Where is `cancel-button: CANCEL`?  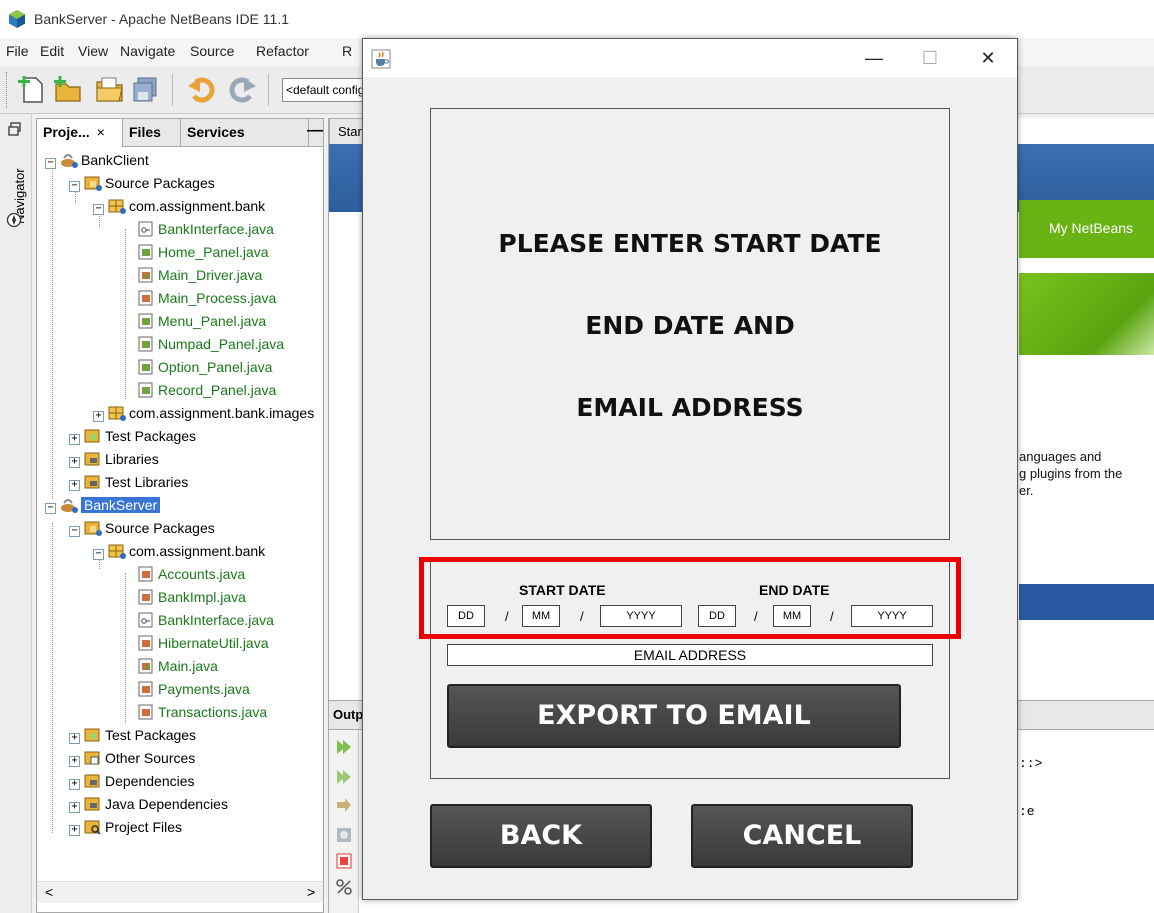
cancel-button: CANCEL is located at coordinates (802, 836).